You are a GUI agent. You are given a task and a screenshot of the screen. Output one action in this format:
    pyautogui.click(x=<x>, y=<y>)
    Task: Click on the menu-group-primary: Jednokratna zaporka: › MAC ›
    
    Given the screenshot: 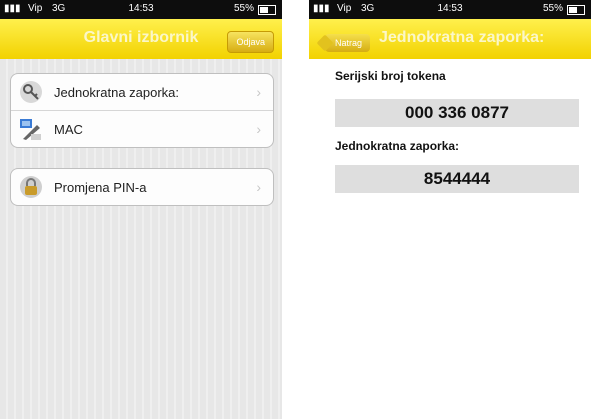 What is the action you would take?
    pyautogui.click(x=142, y=110)
    